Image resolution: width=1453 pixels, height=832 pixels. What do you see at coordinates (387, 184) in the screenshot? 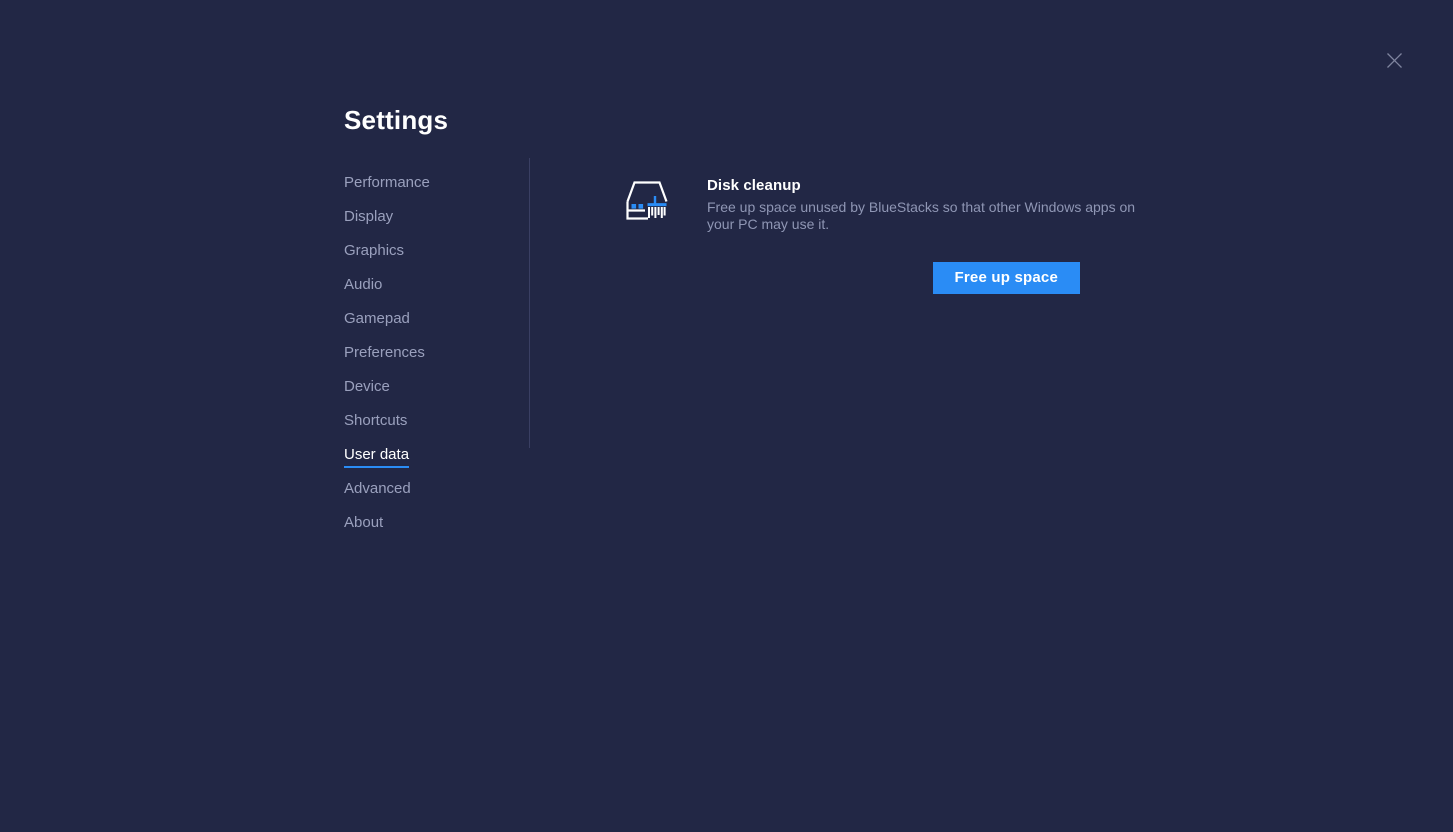
I see `sidebar-item-performance: Performance` at bounding box center [387, 184].